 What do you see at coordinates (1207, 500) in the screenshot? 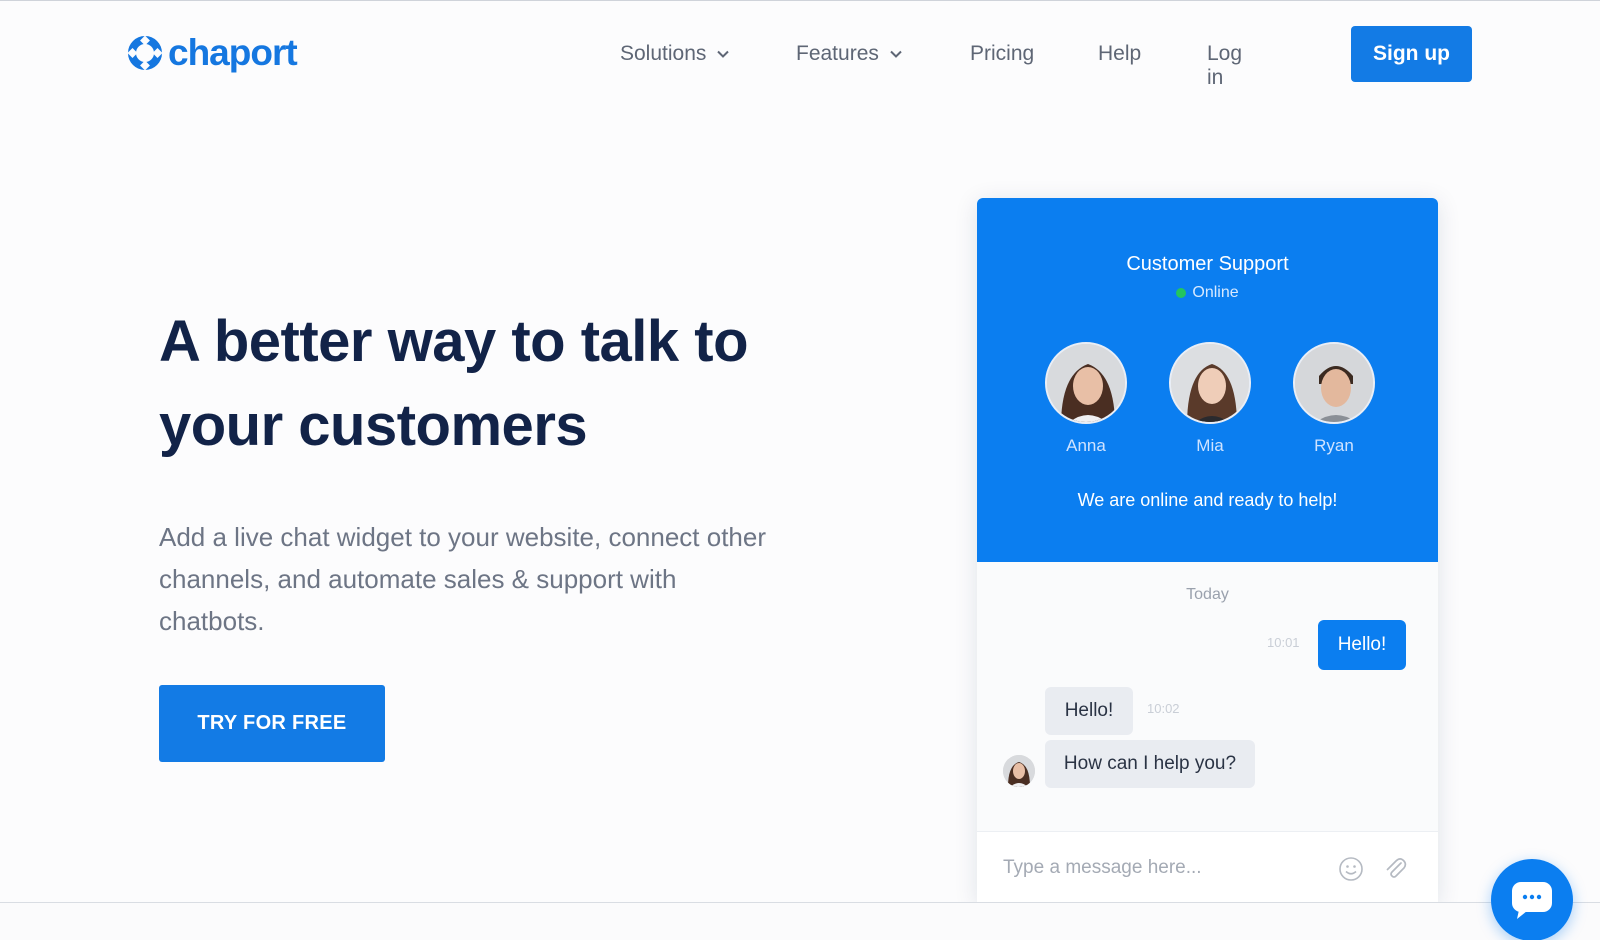
I see `widget-tagline: We are online and ready to help!` at bounding box center [1207, 500].